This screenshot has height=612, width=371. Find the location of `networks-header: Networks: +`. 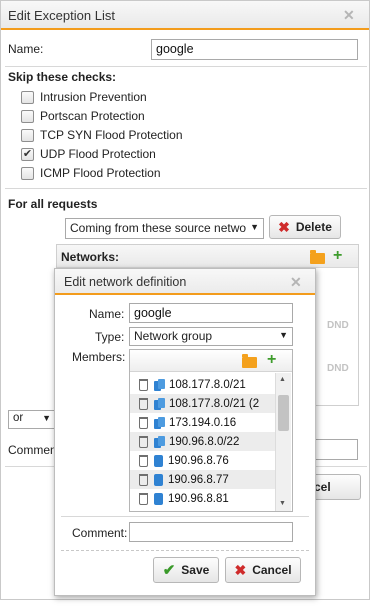

networks-header: Networks: + is located at coordinates (207, 256).